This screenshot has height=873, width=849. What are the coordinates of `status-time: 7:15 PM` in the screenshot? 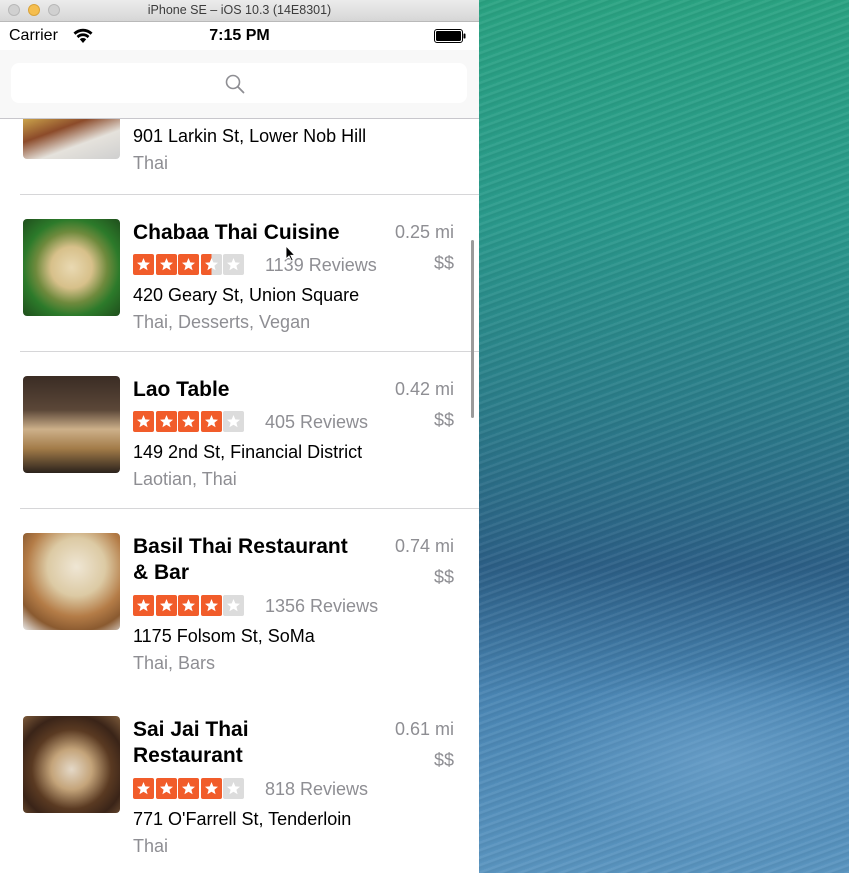 It's located at (239, 35).